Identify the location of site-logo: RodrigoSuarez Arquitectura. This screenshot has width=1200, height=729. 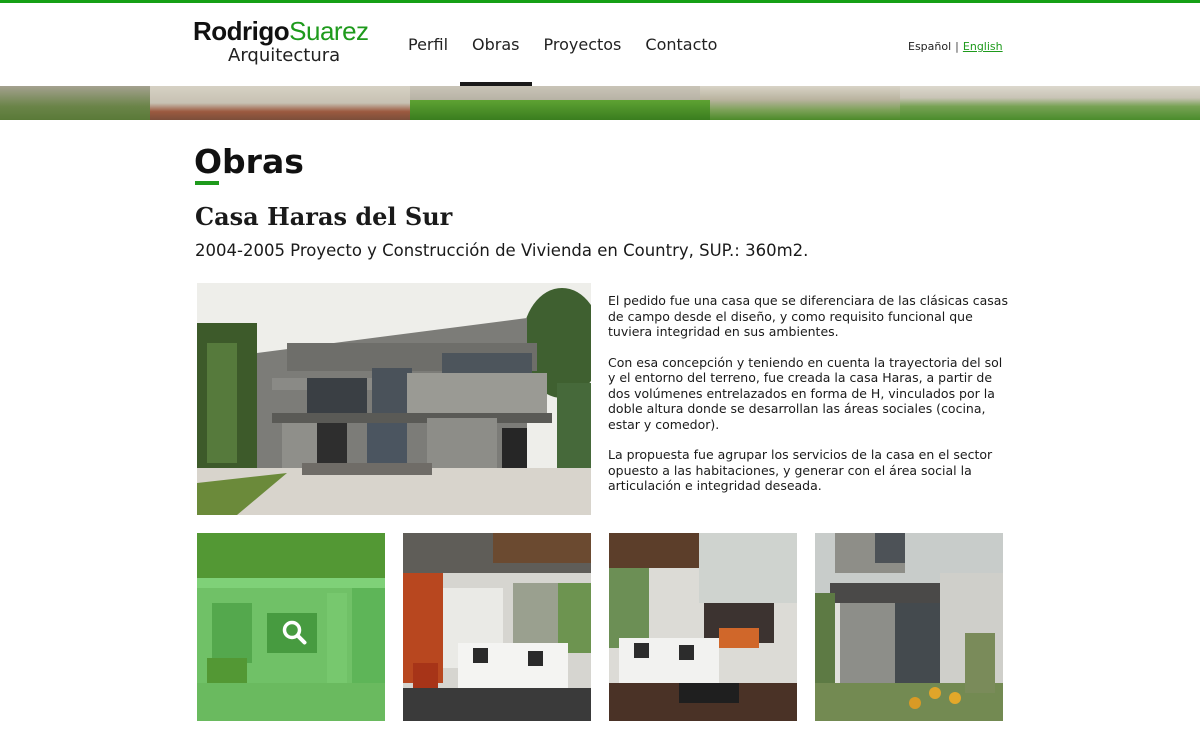
(283, 42).